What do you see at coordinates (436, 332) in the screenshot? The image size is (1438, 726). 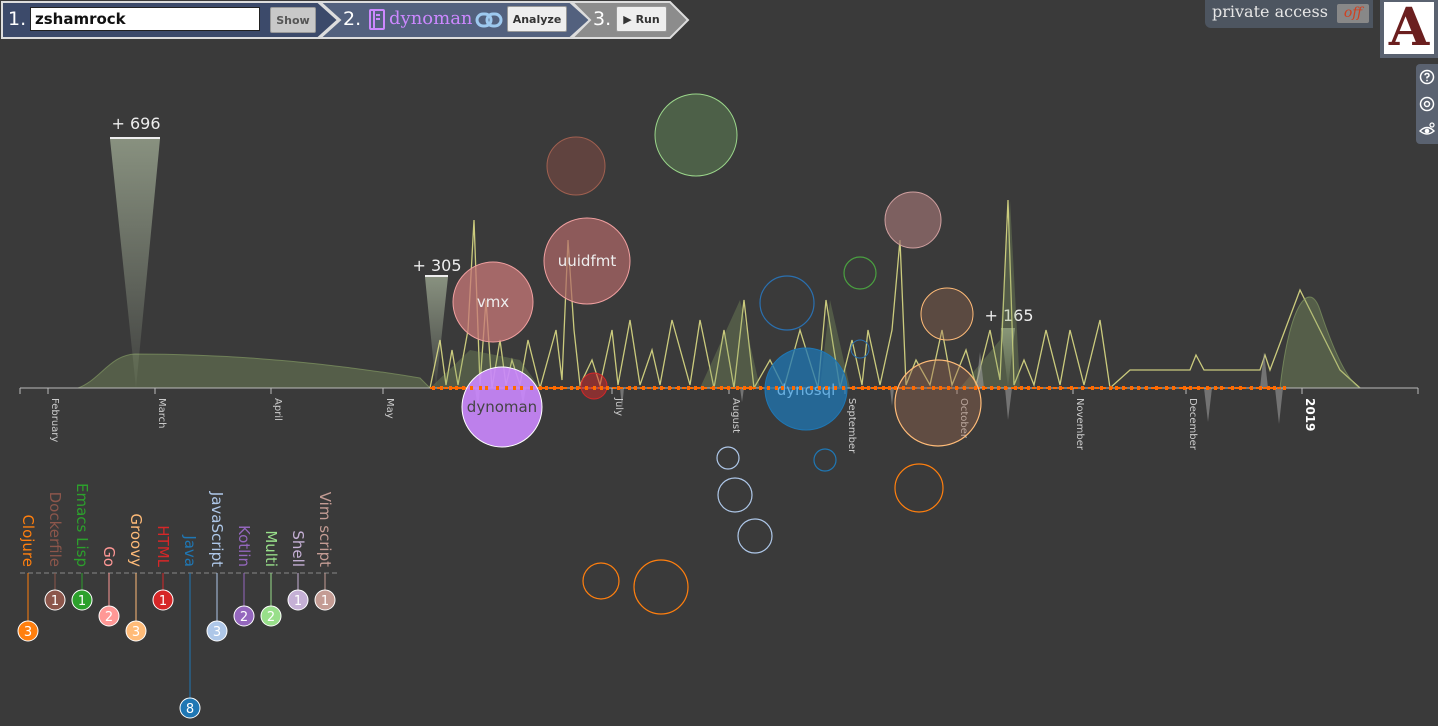 I see `activity-spike` at bounding box center [436, 332].